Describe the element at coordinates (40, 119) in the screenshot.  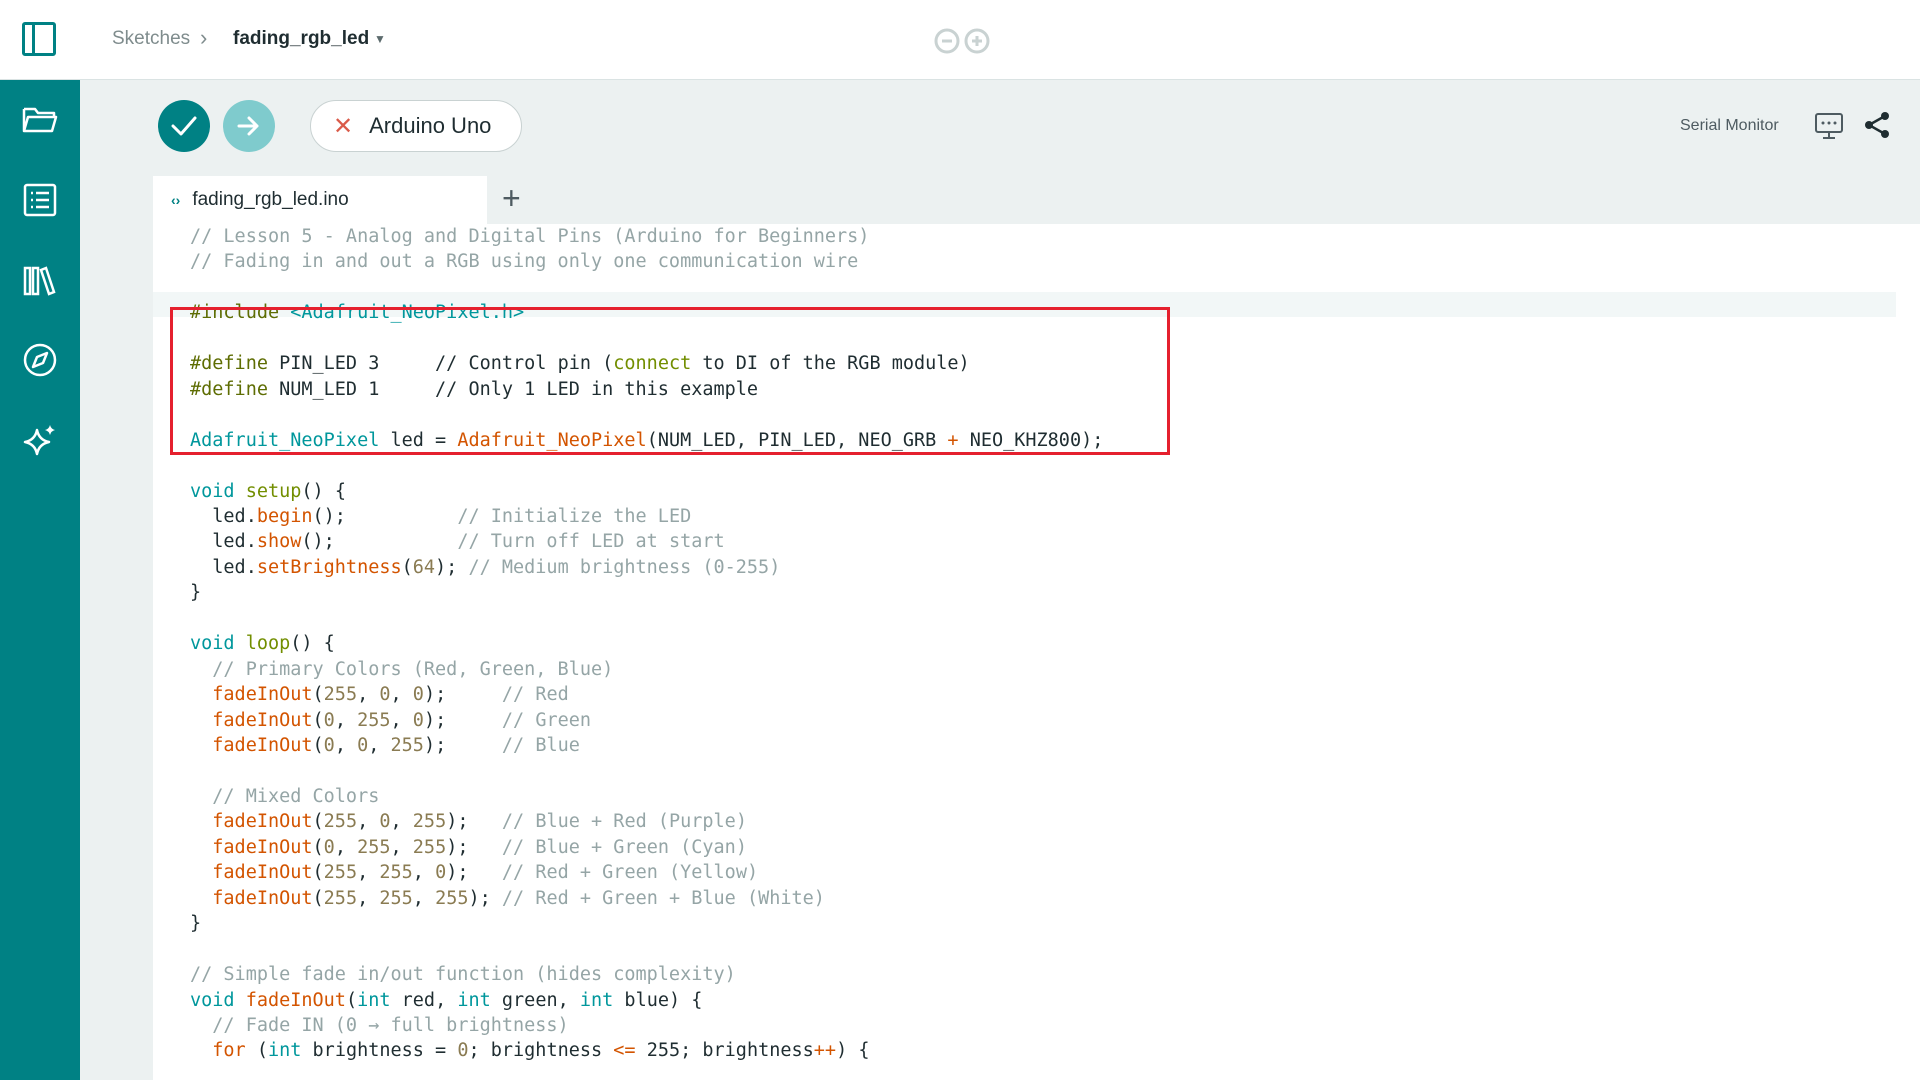
I see `sketchbook-folder-icon` at that location.